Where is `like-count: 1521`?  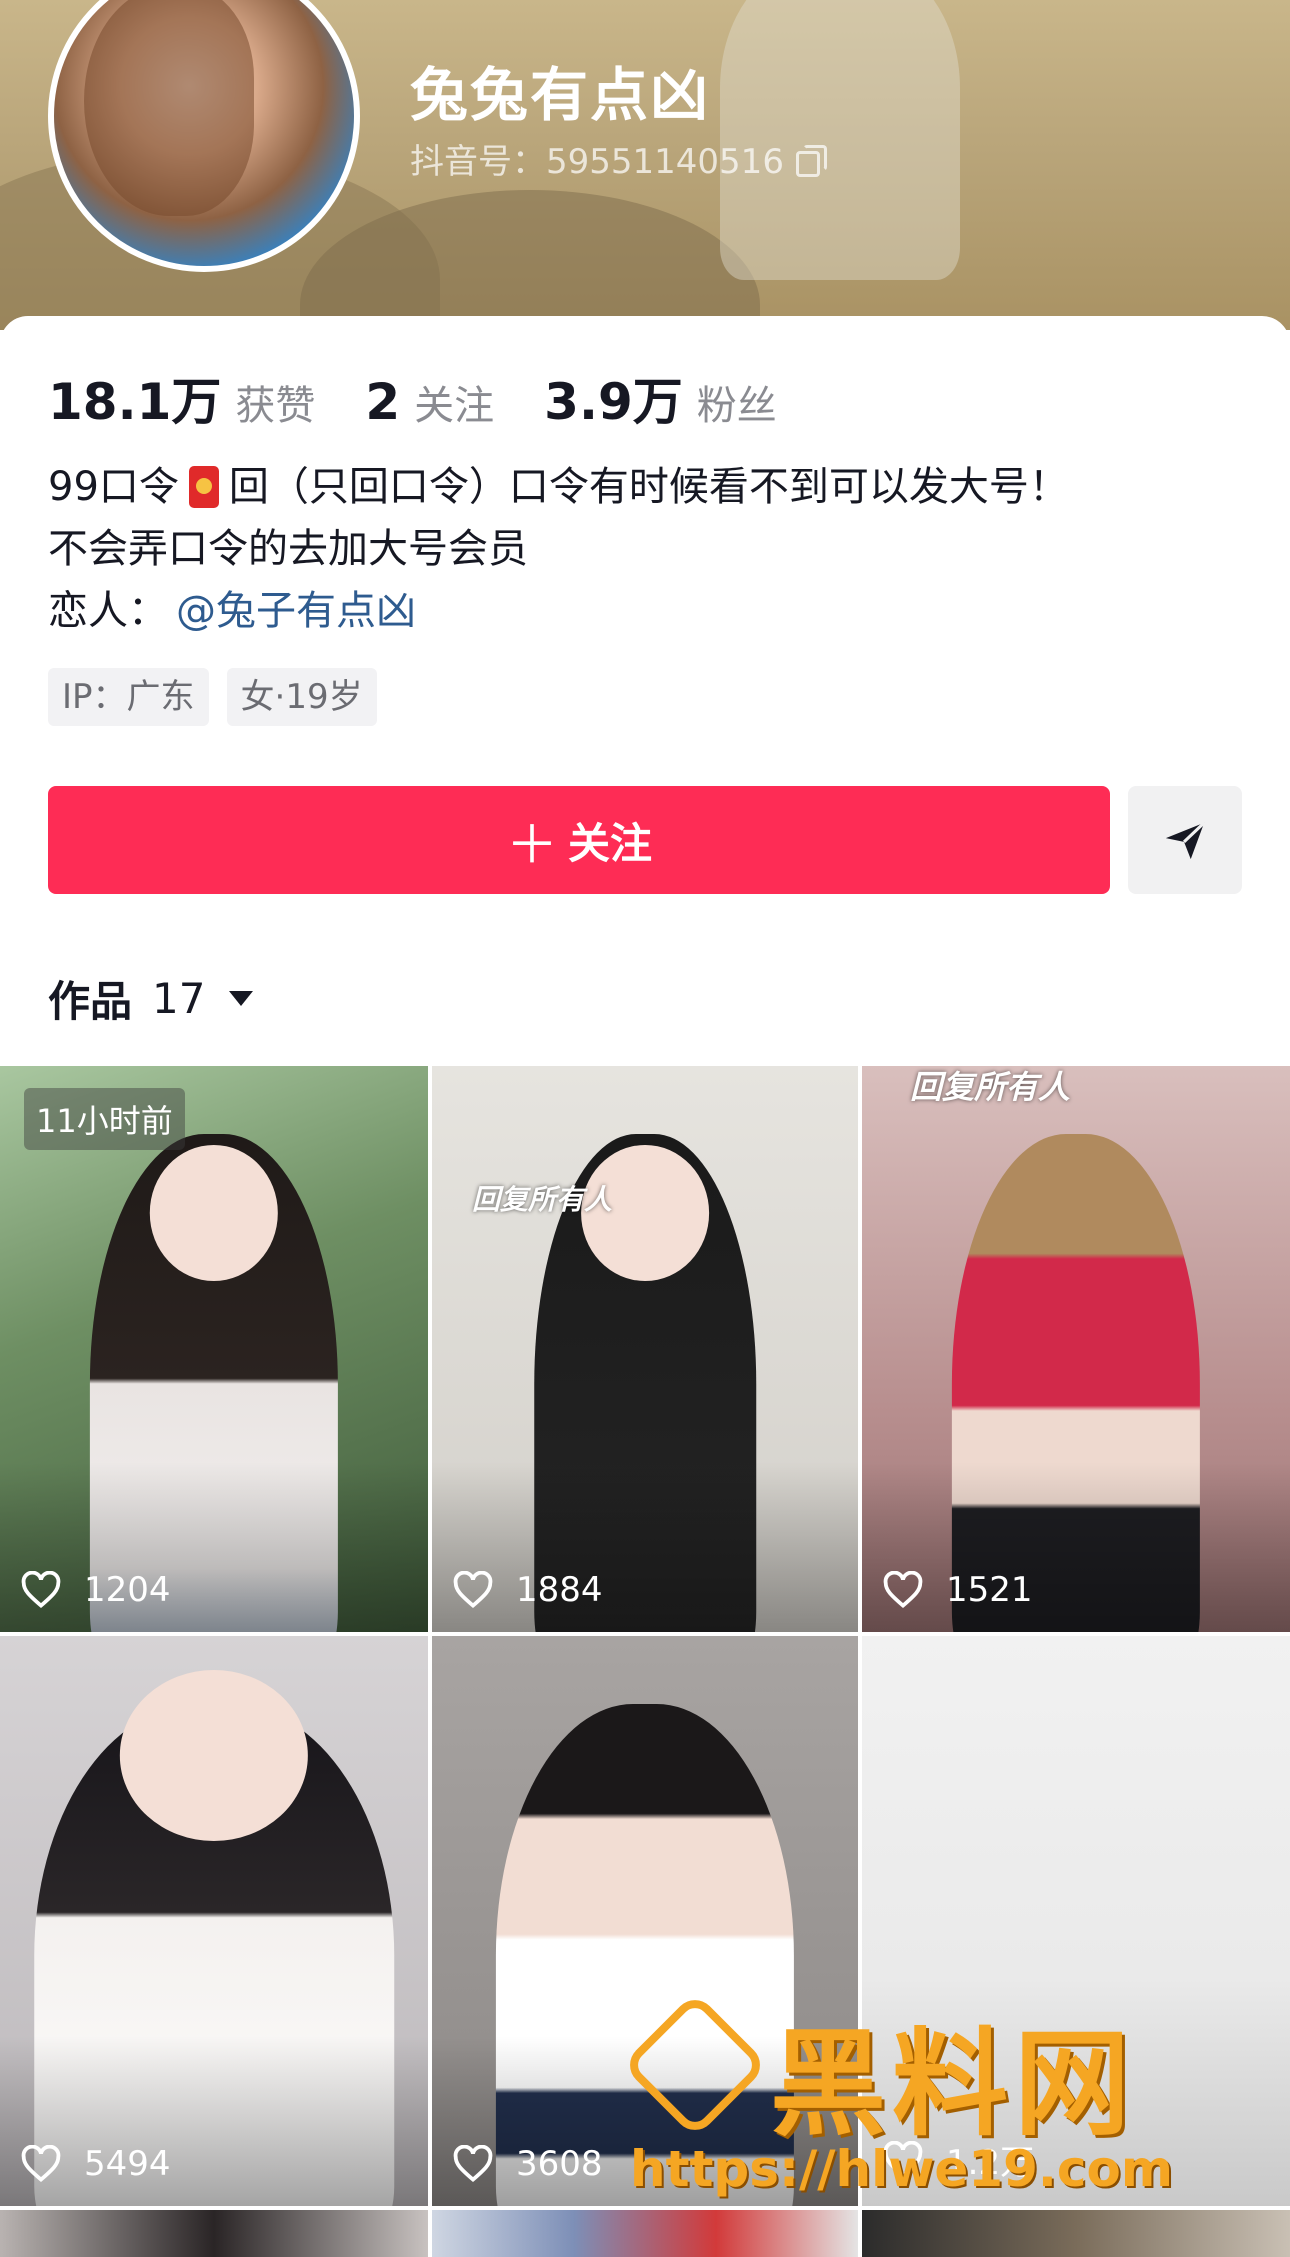 like-count: 1521 is located at coordinates (957, 1590).